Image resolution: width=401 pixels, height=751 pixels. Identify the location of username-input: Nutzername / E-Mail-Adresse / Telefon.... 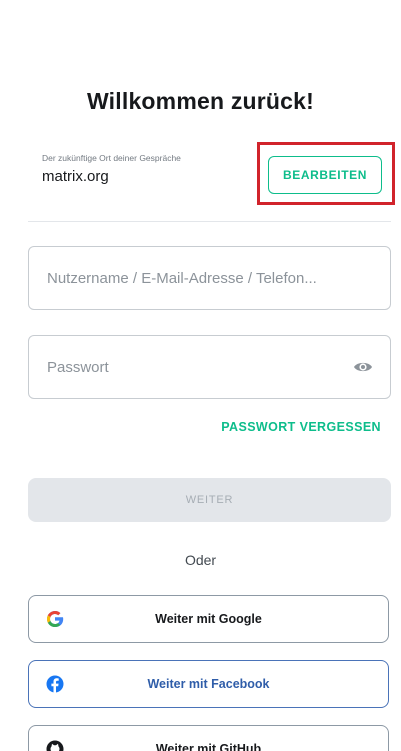
(209, 278).